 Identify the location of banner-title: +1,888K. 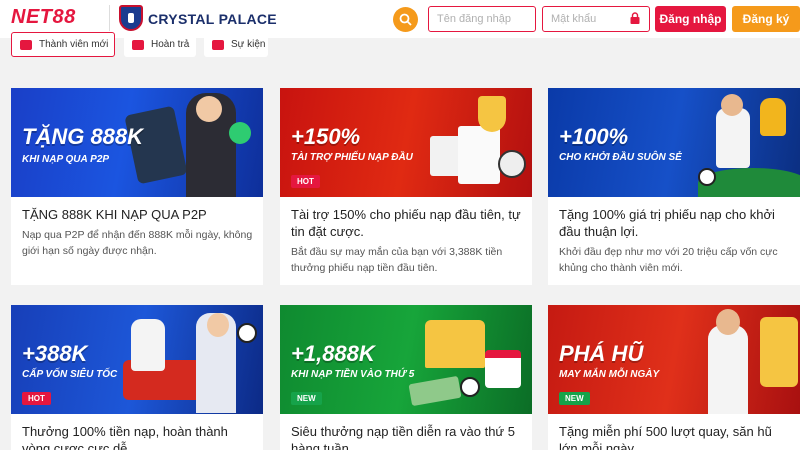
(333, 353).